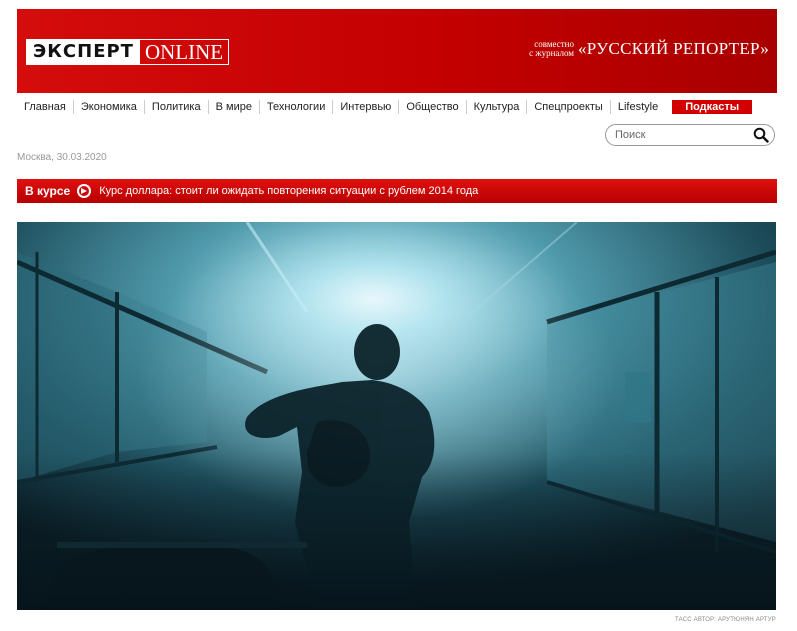  Describe the element at coordinates (62, 157) in the screenshot. I see `article-date: Москва, 30.03.2020` at that location.